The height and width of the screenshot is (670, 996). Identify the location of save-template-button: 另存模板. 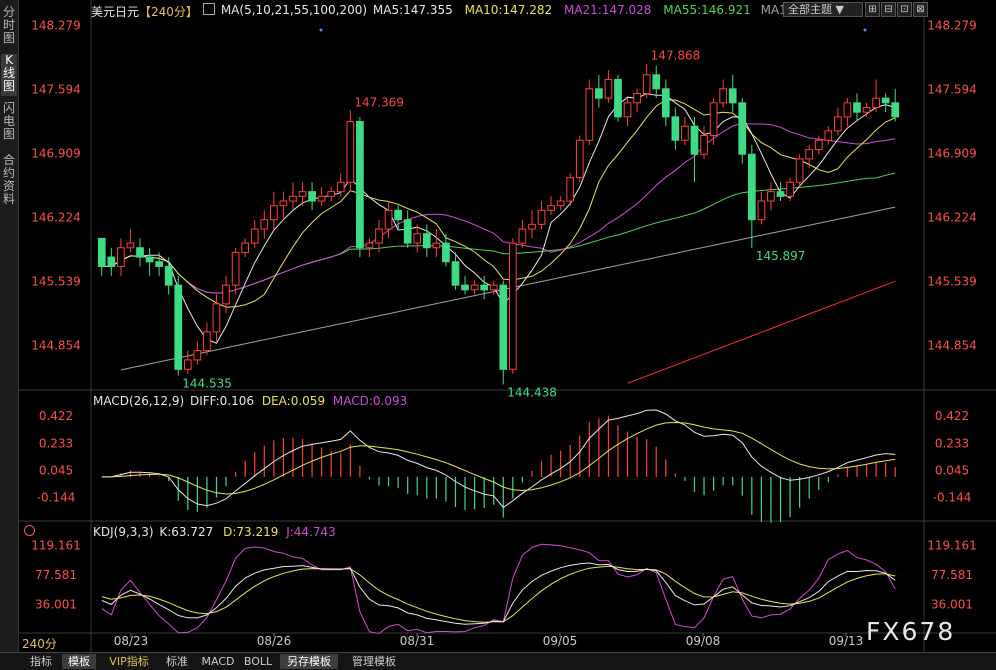
(309, 661).